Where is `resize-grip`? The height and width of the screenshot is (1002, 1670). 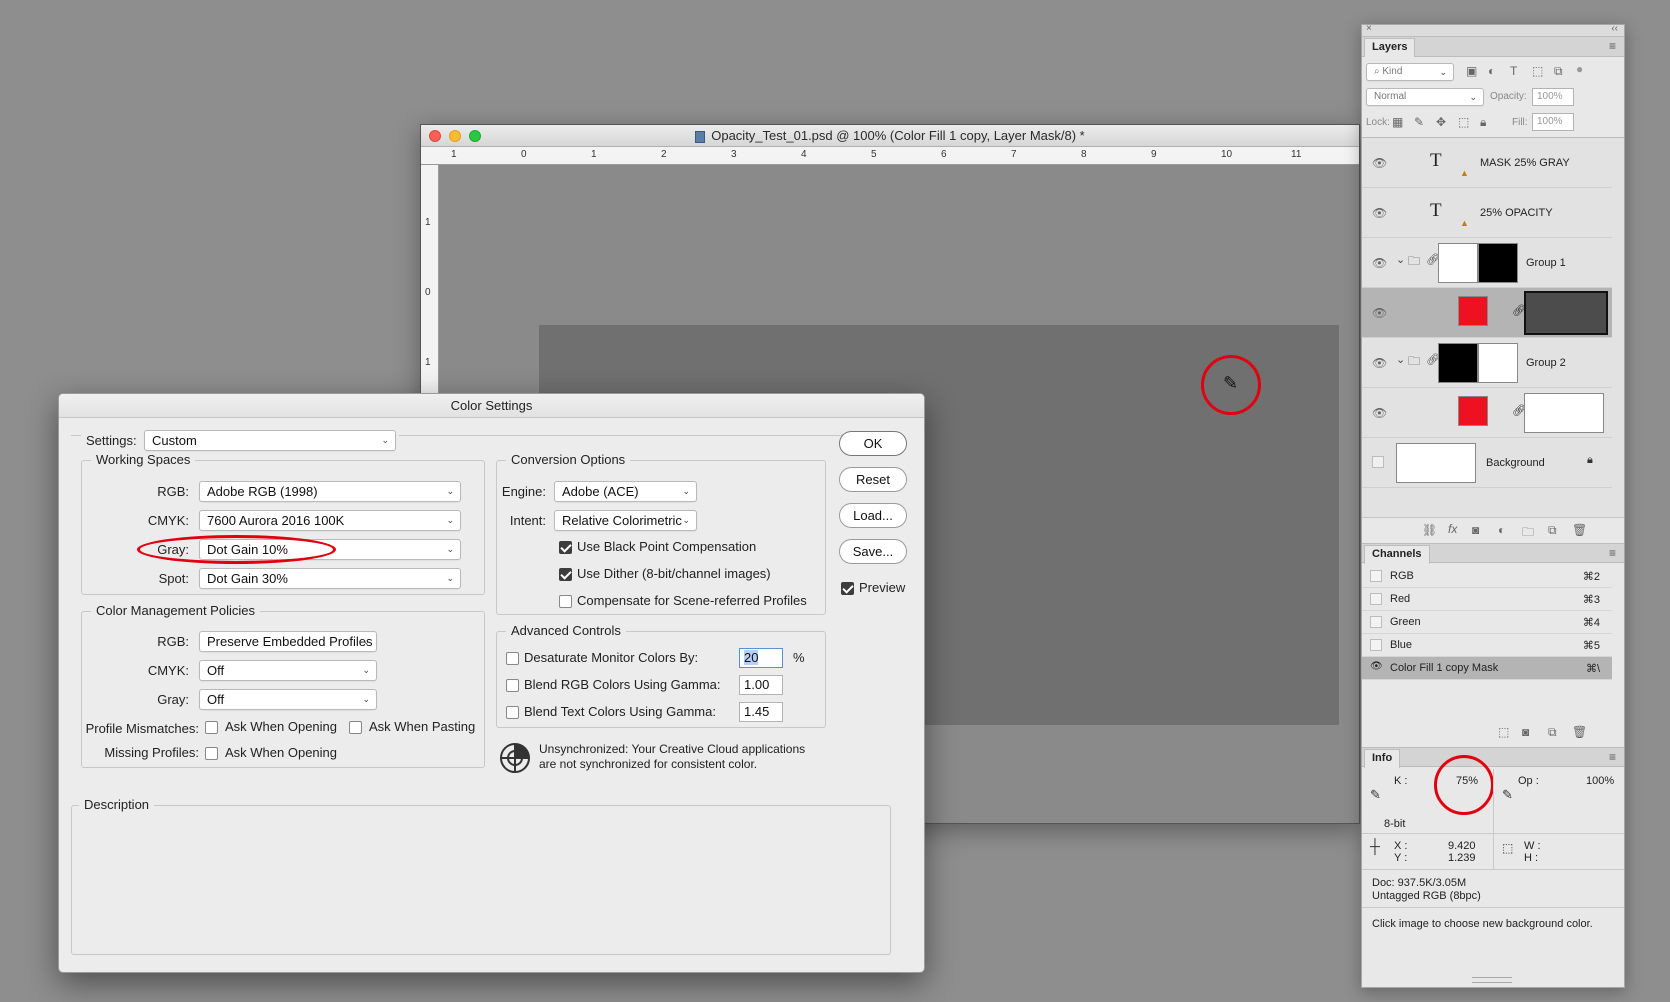
resize-grip is located at coordinates (1492, 980).